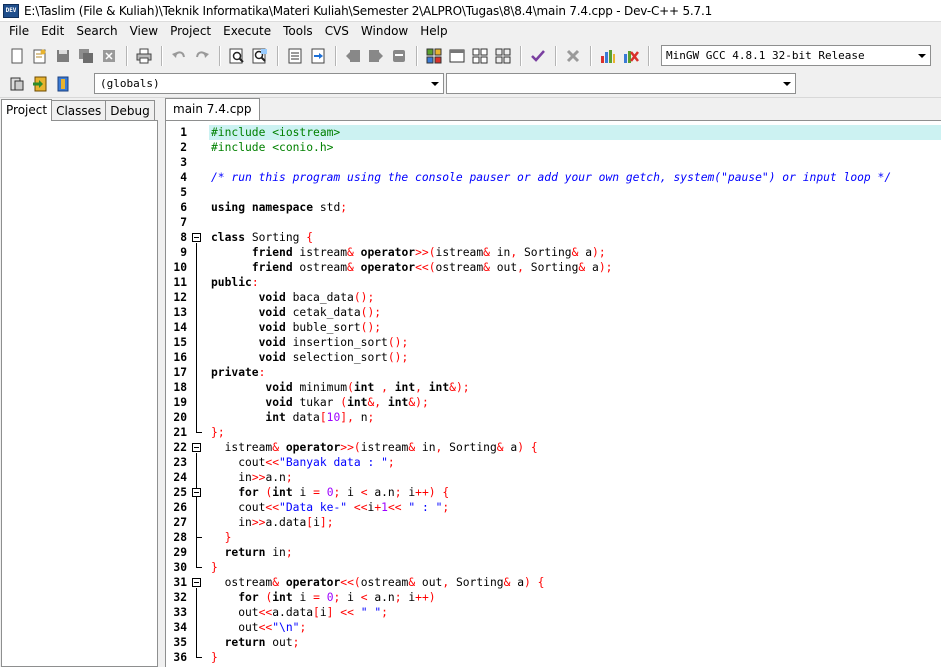 This screenshot has height=667, width=941. I want to click on syntax-check-icon, so click(538, 56).